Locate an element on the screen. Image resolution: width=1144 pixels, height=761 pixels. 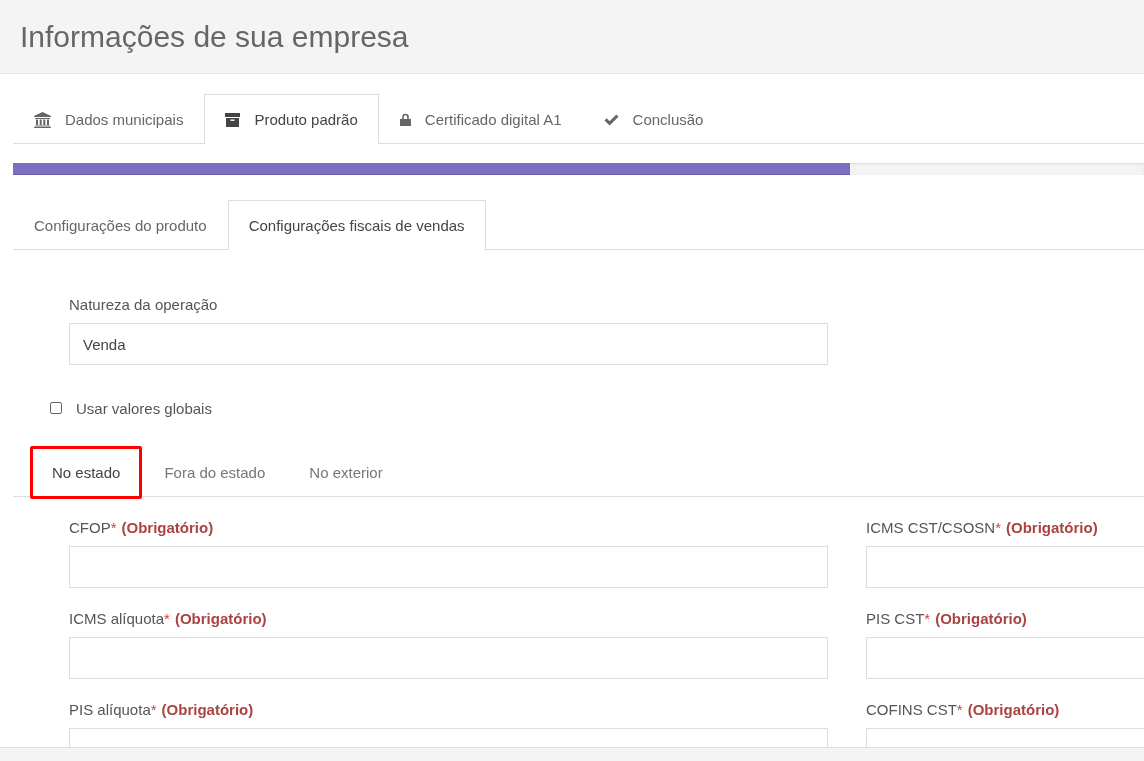
step-tab: Certificado digital A1 is located at coordinates (480, 119).